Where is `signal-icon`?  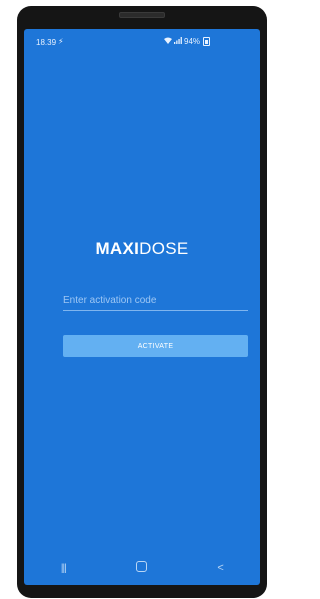 signal-icon is located at coordinates (178, 41).